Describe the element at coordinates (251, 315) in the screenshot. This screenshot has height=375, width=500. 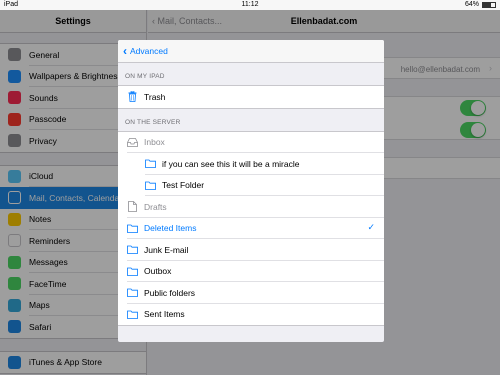
I see `mailbox-row-sent-items: Sent Items` at that location.